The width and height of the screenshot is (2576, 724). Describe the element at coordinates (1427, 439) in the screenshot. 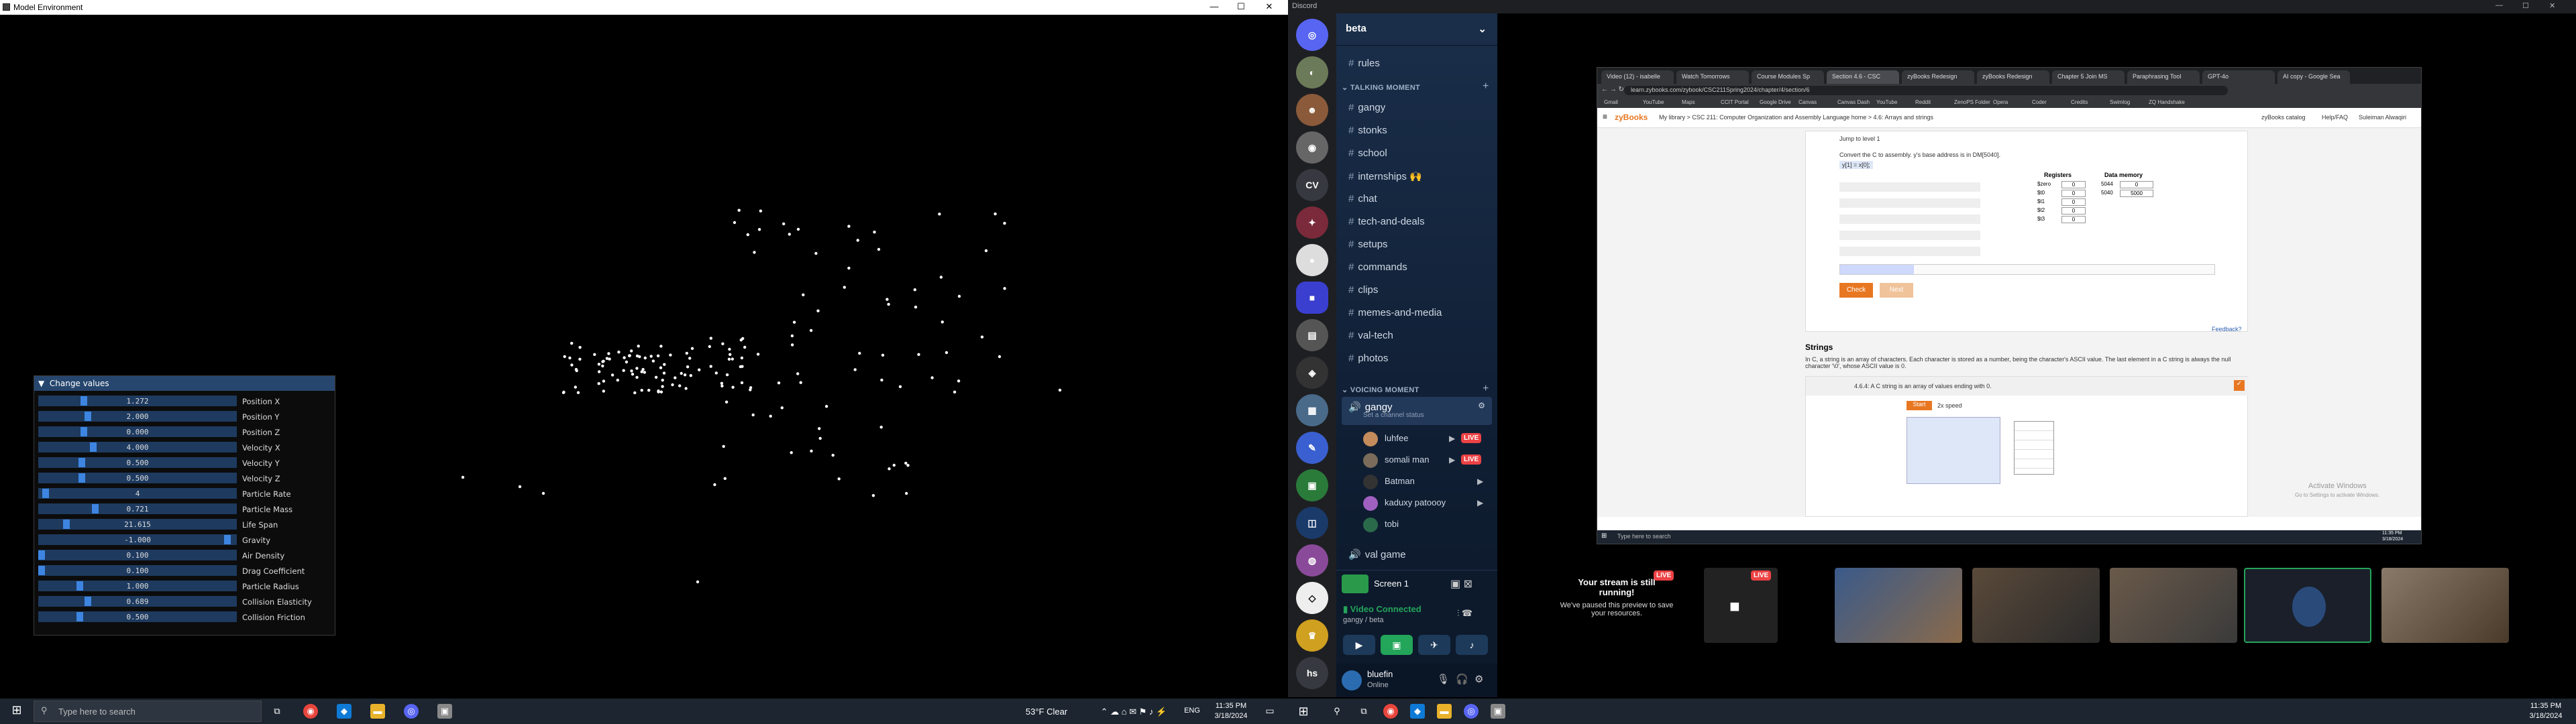

I see `voice-user: luhfee ▶ LIVE` at that location.